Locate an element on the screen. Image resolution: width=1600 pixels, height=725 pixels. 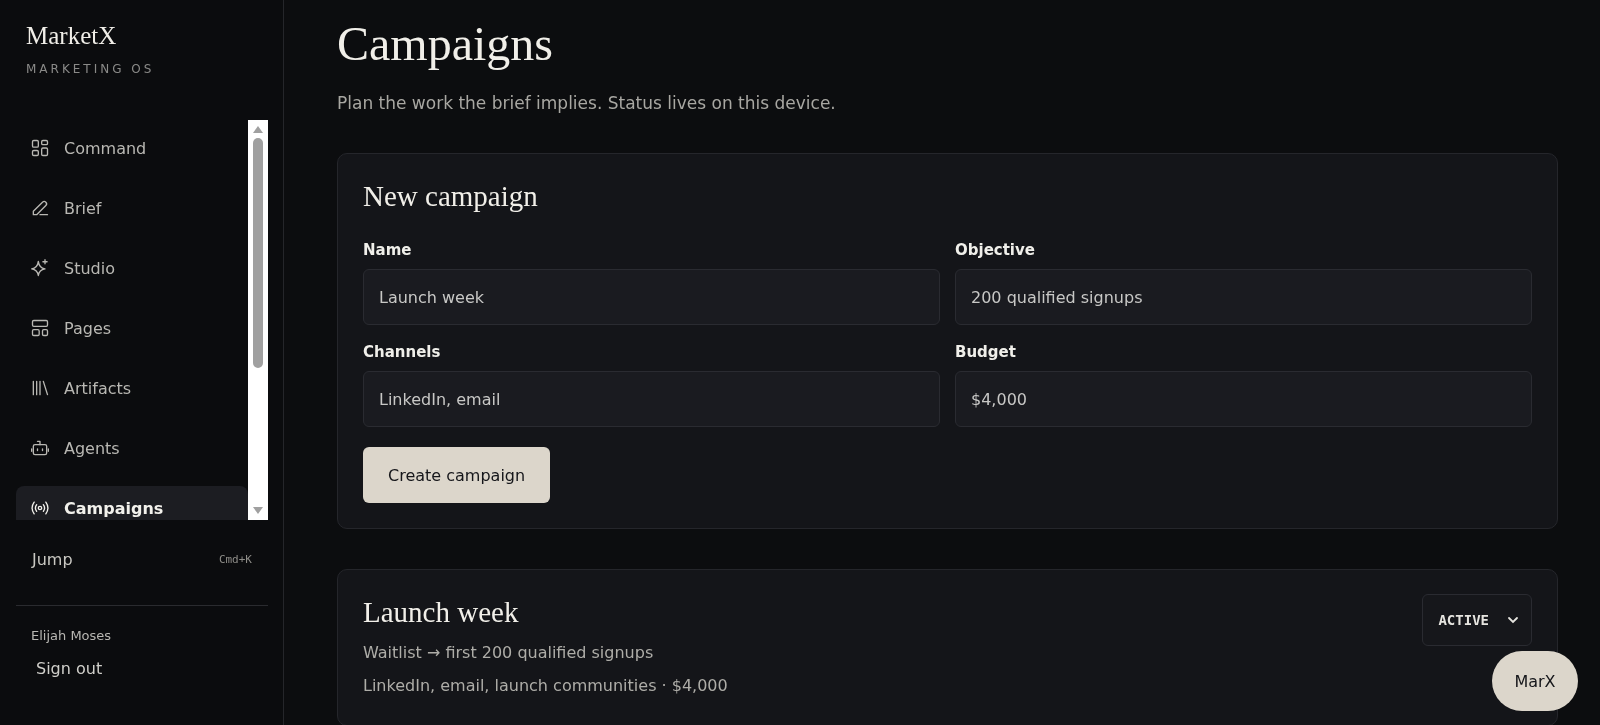
create-campaign-button: Create campaign is located at coordinates (457, 475).